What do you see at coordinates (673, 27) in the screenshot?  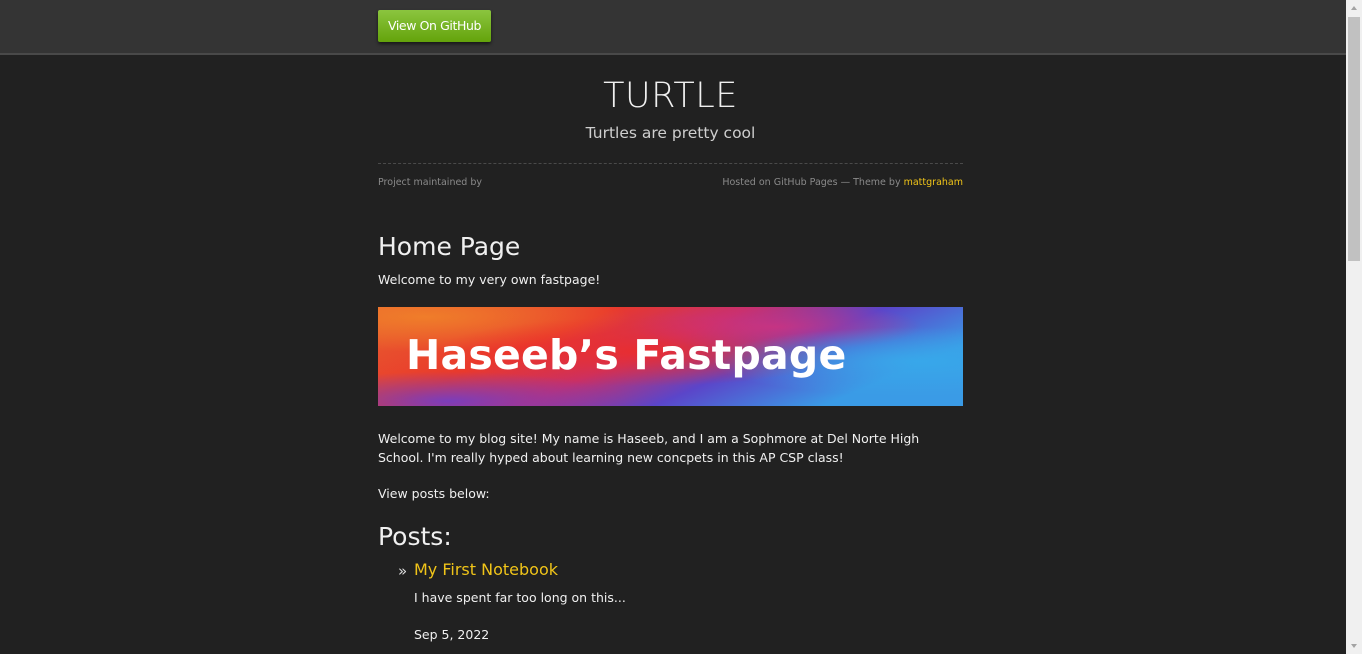 I see `top-bar` at bounding box center [673, 27].